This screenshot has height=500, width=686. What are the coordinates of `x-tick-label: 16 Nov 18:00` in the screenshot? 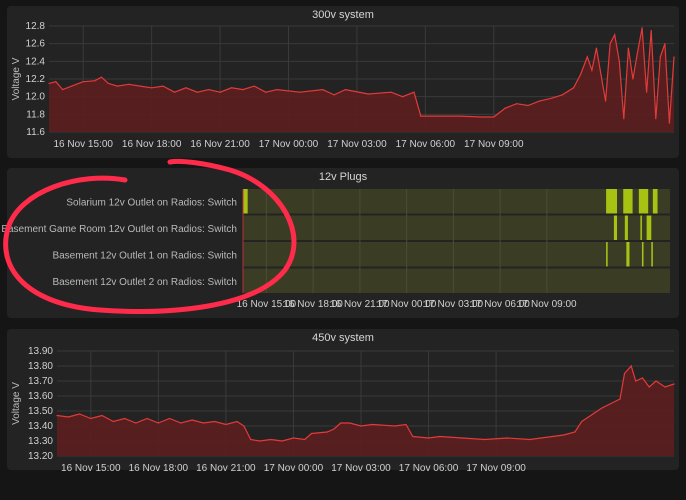 It's located at (152, 144).